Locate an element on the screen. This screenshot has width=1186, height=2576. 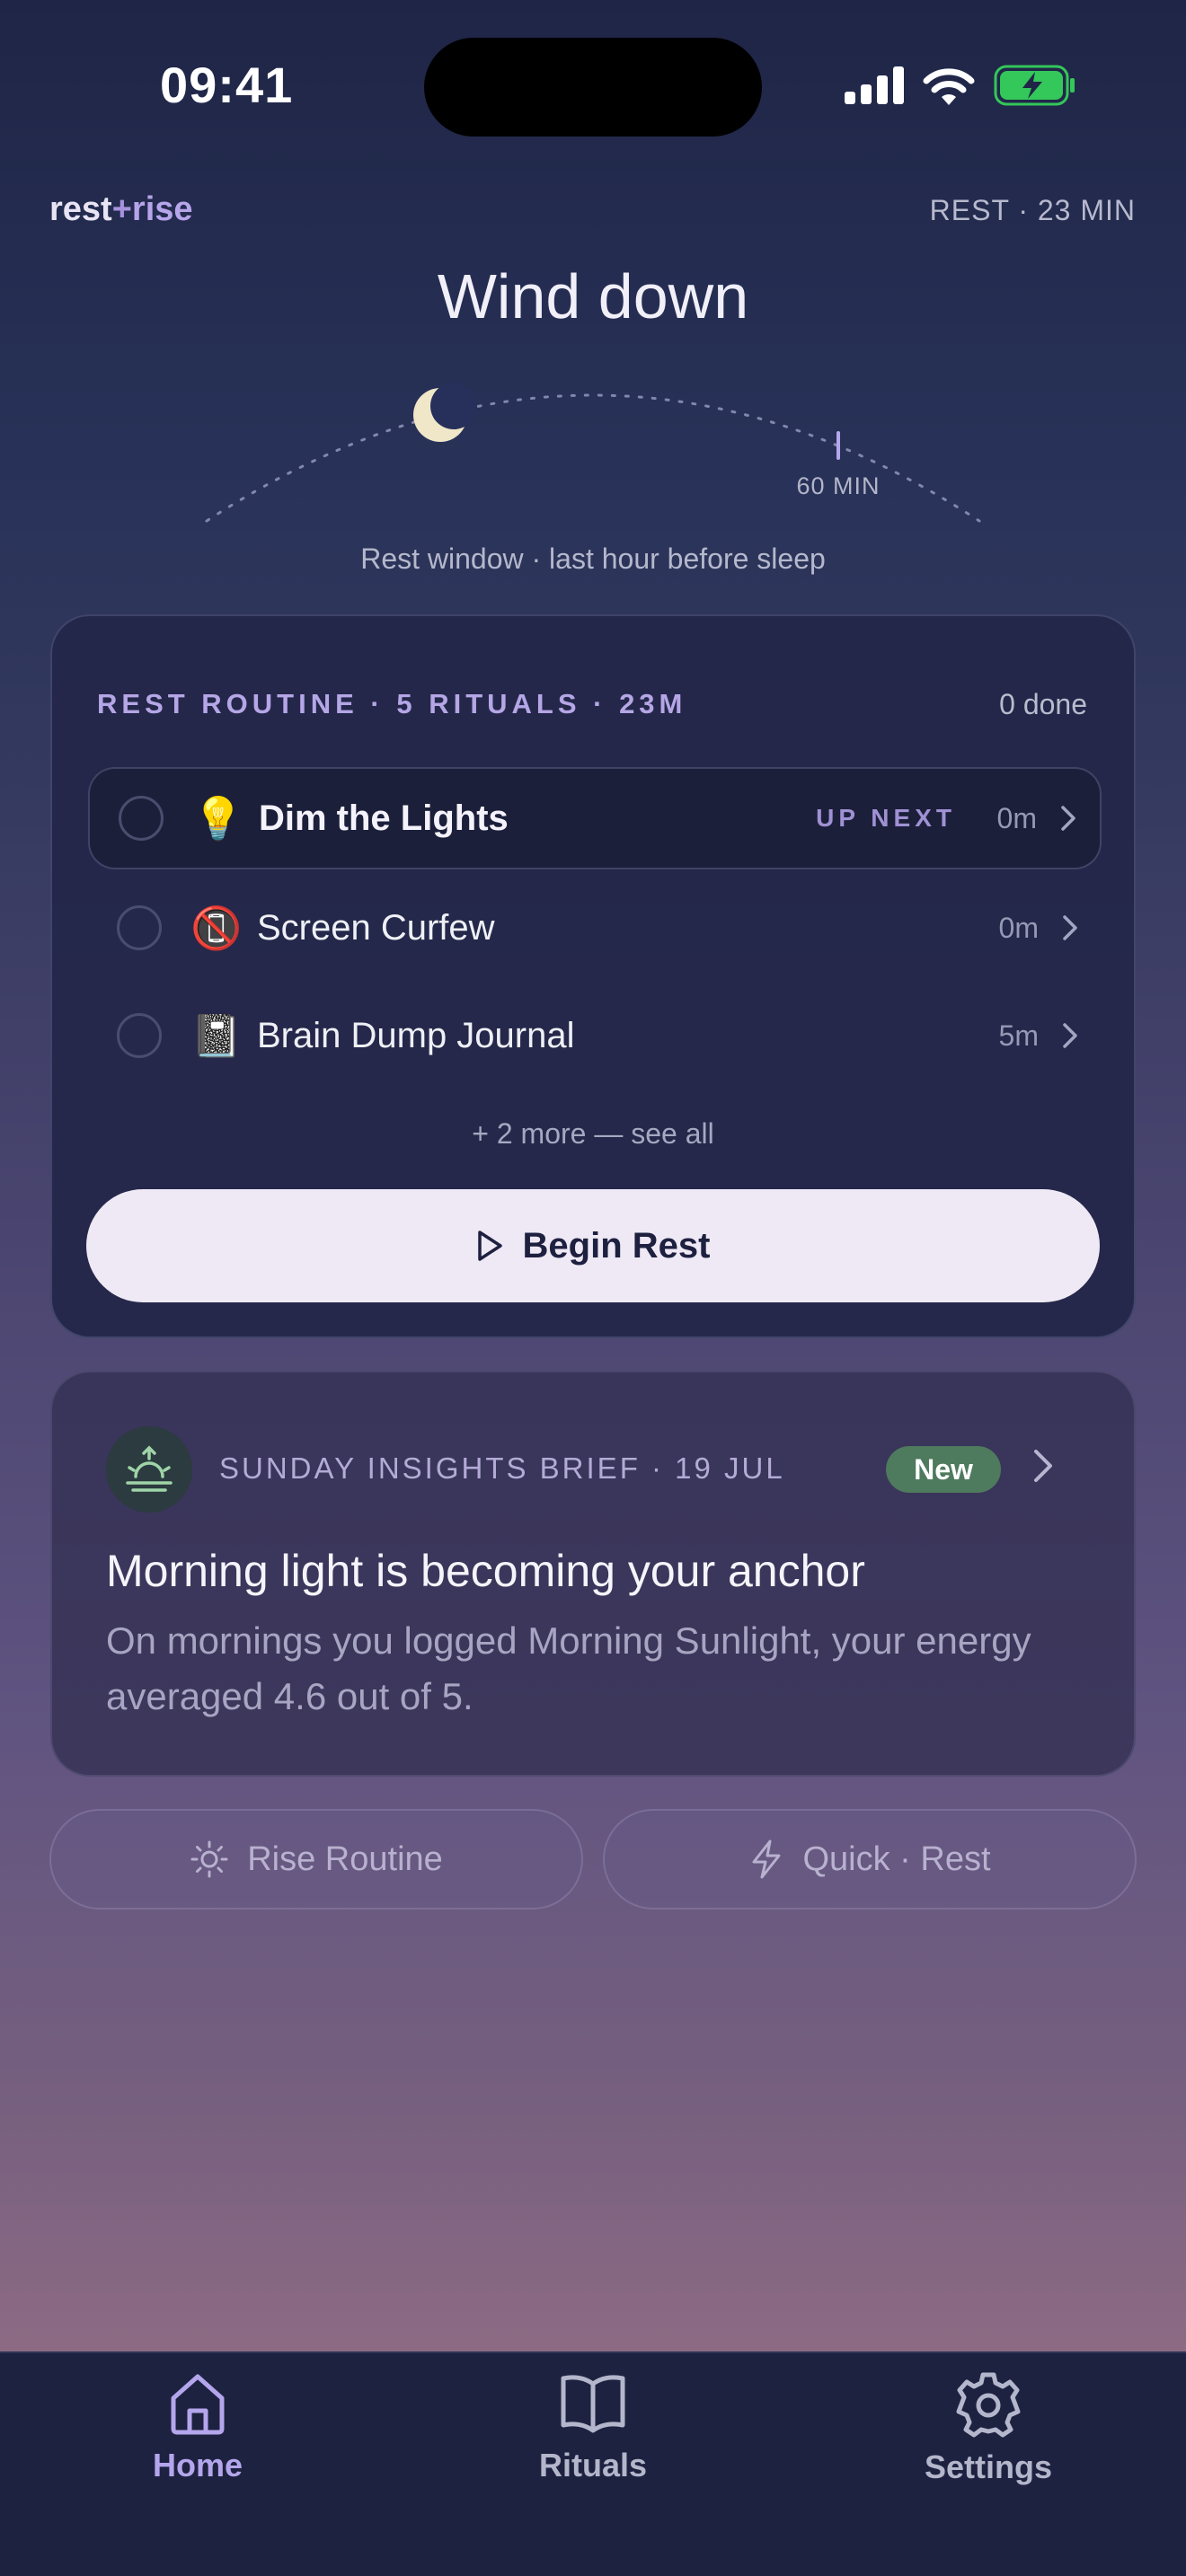
sixty-minute-label: 60 MIN is located at coordinates (838, 485).